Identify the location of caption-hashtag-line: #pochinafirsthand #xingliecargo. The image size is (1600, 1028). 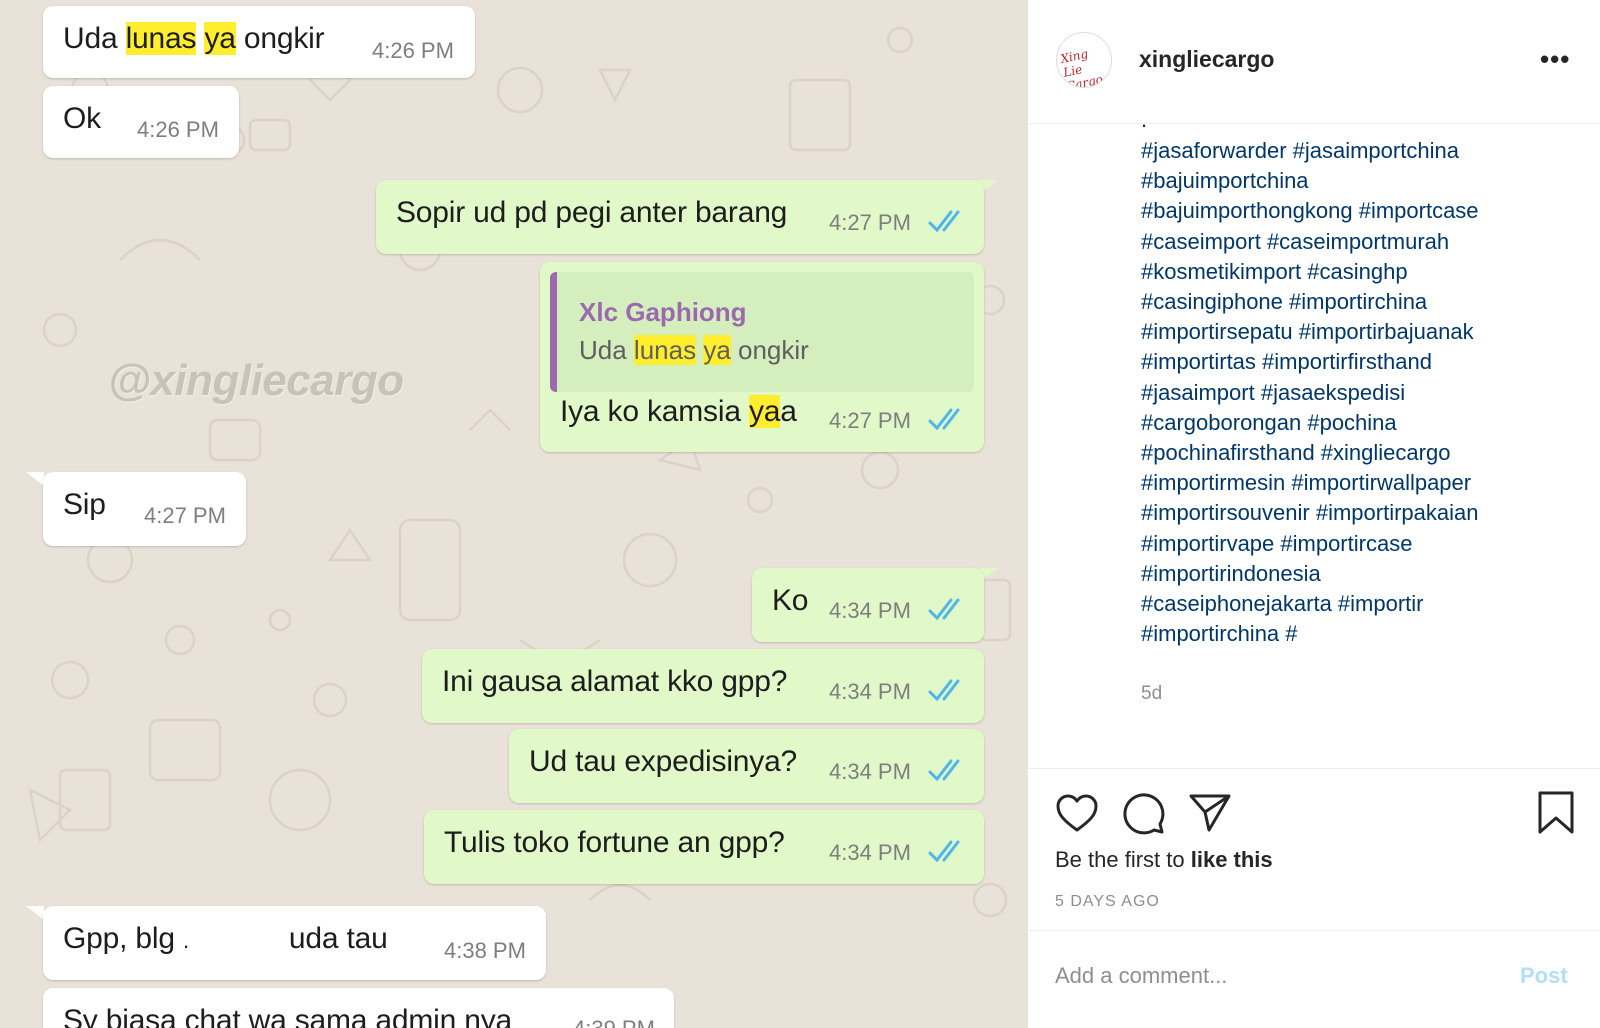
(1361, 453).